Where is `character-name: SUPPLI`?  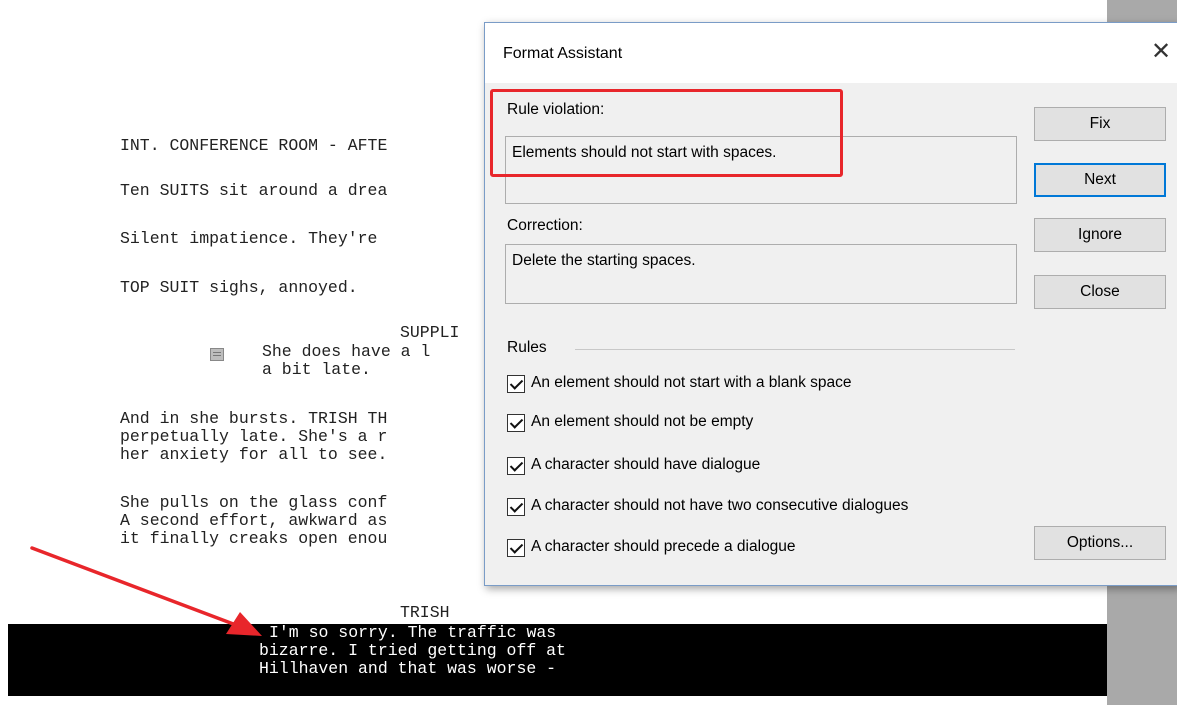 character-name: SUPPLI is located at coordinates (429, 333).